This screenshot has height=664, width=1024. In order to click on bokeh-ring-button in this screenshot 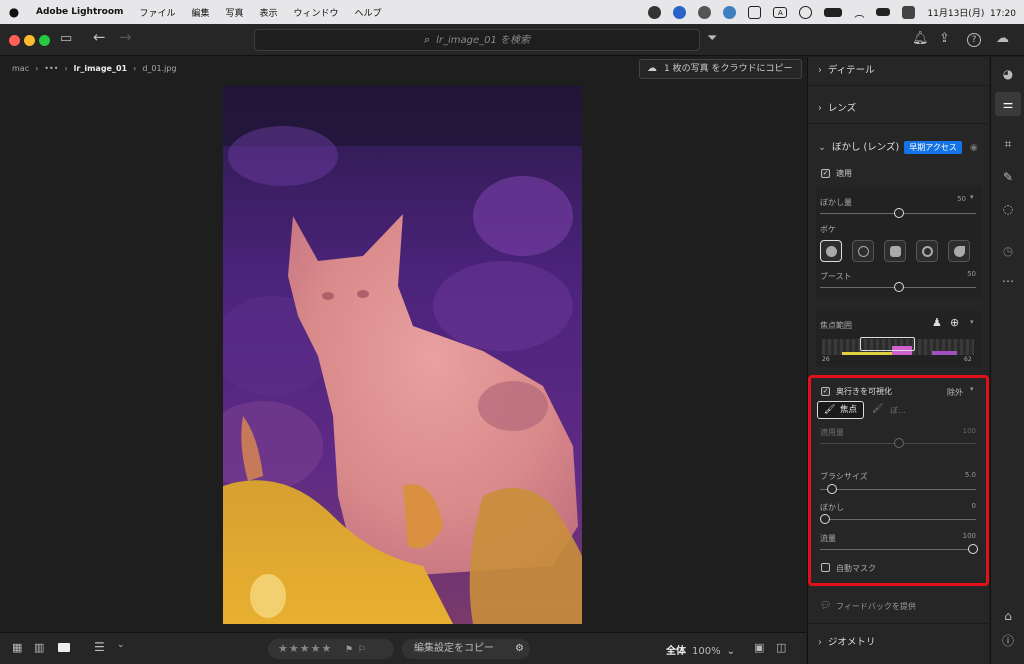, I will do `click(927, 251)`.